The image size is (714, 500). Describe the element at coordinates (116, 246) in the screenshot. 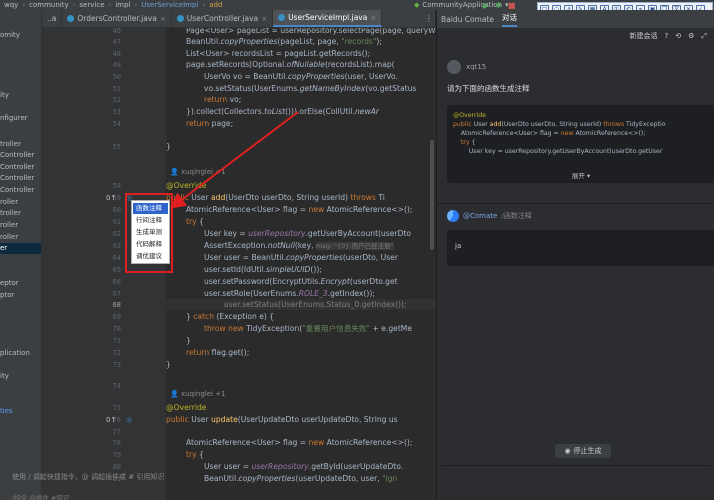

I see `line-number: 63` at that location.